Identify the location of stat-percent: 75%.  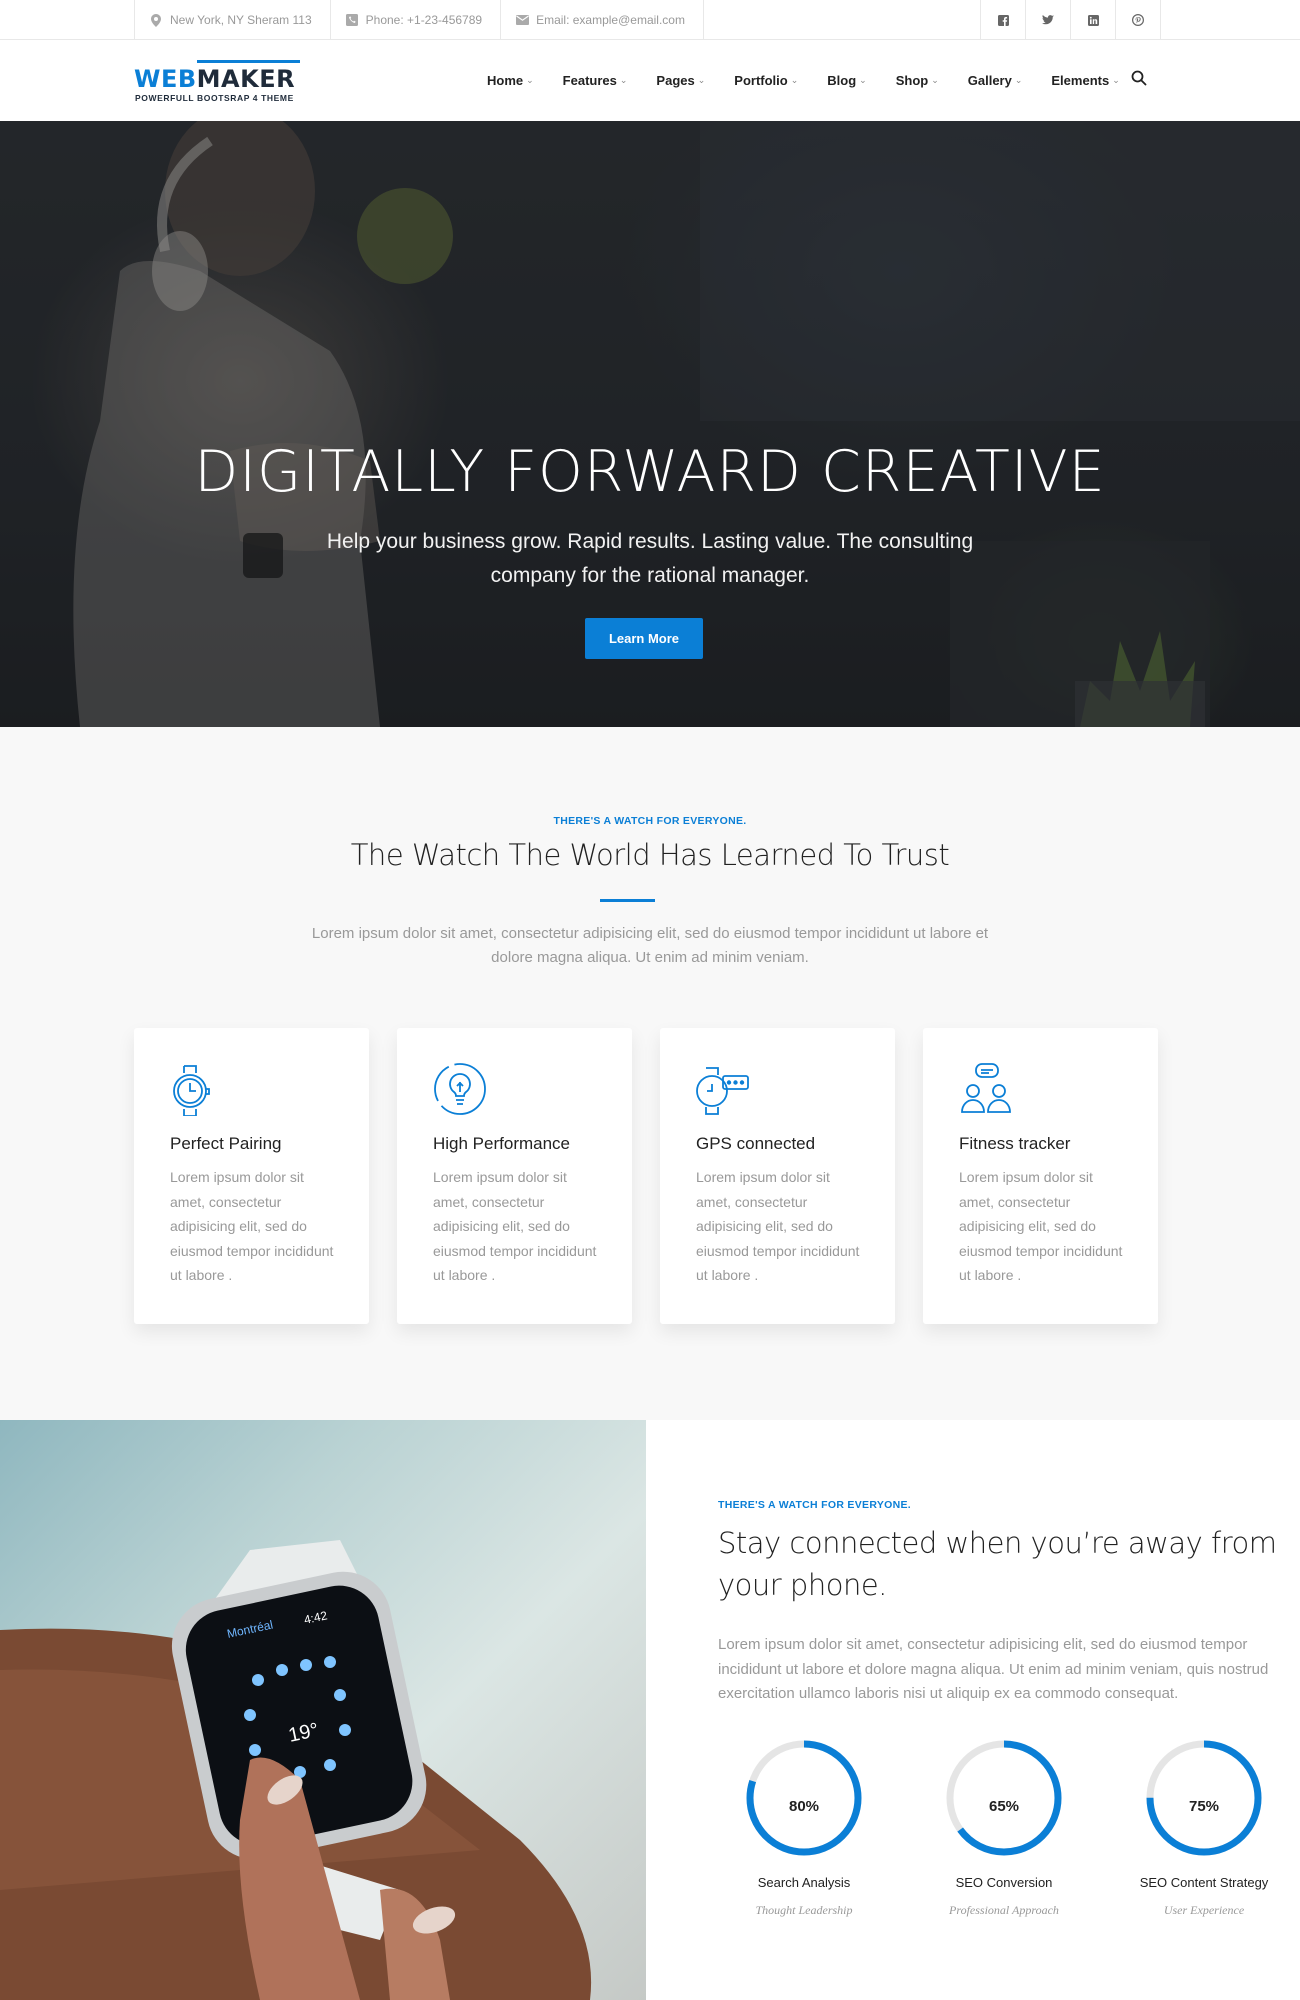
(1204, 1806).